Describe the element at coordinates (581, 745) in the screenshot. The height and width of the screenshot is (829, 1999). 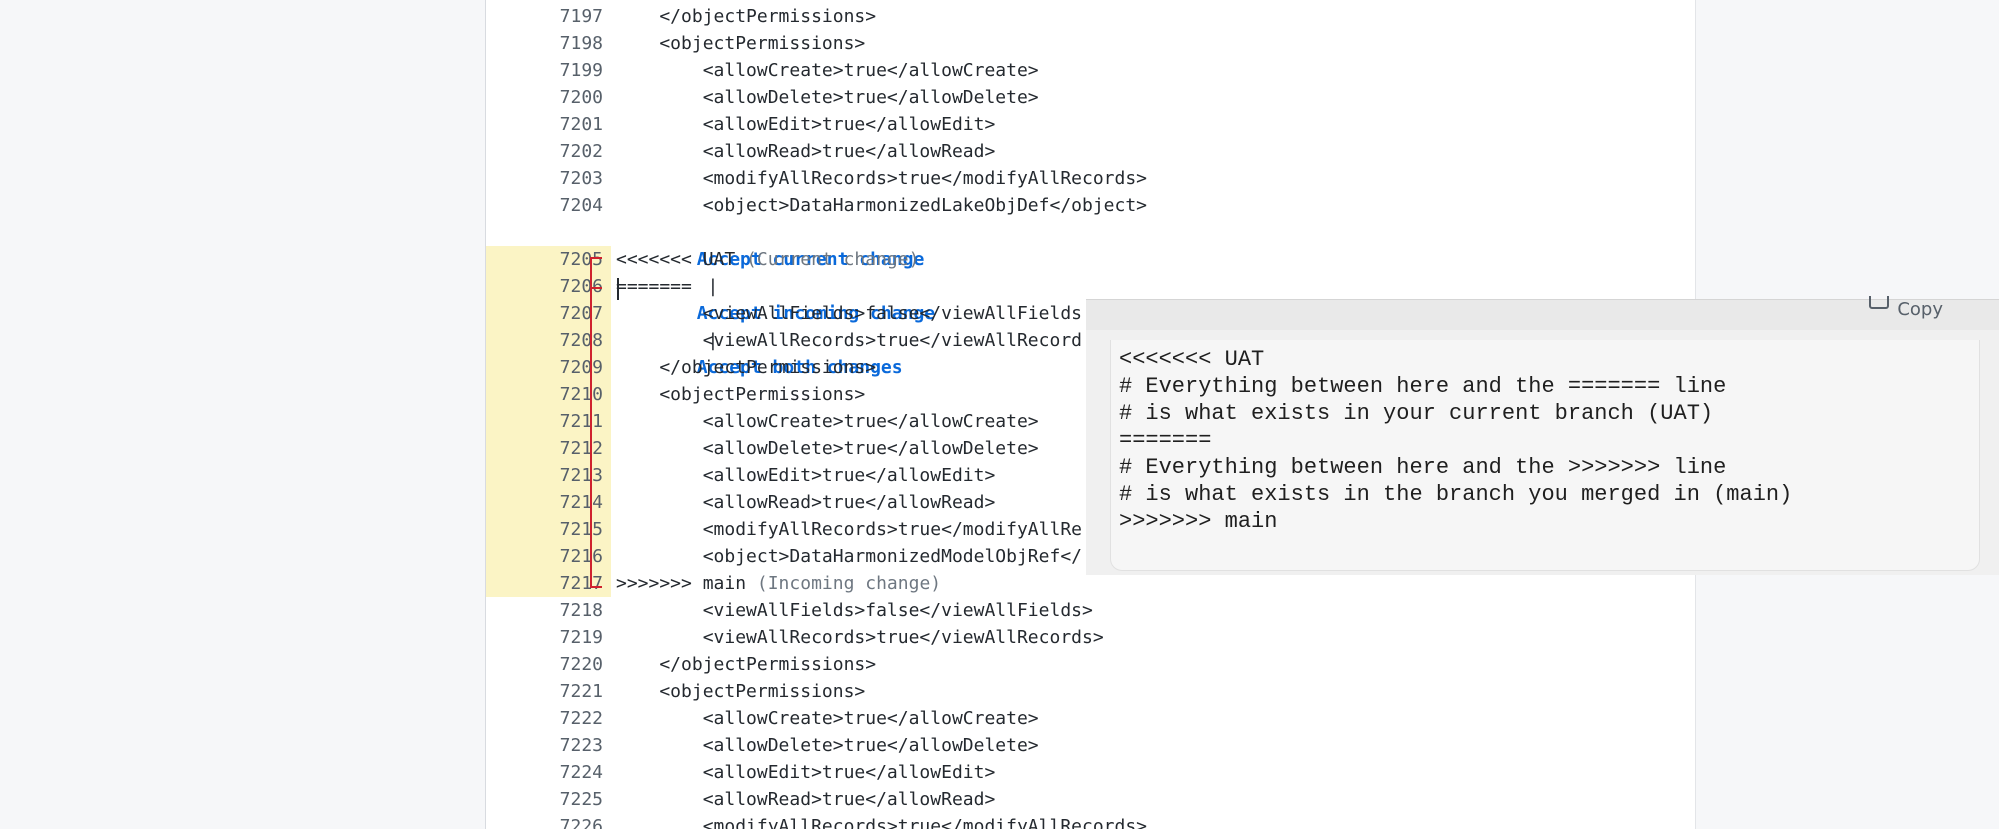
I see `line-number: 7223` at that location.